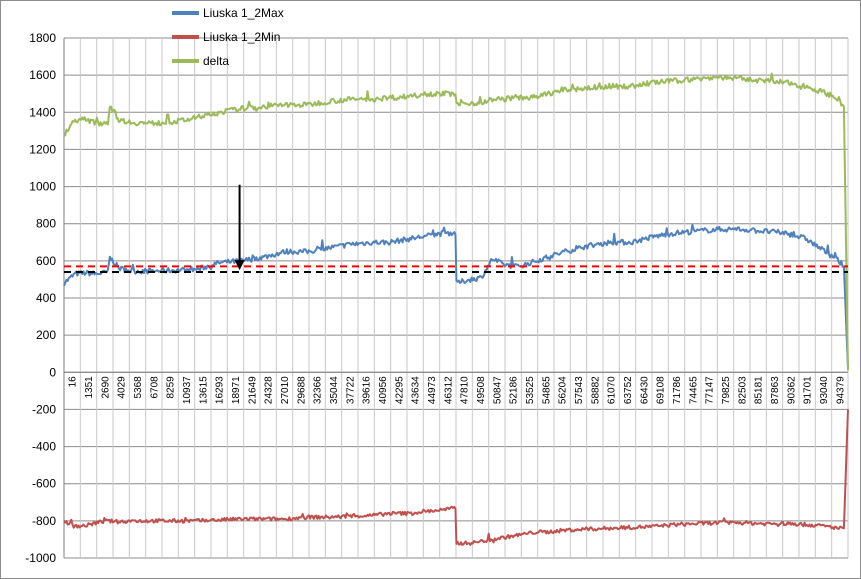 The image size is (861, 579). What do you see at coordinates (399, 390) in the screenshot?
I see `x-tick-label: 42295` at bounding box center [399, 390].